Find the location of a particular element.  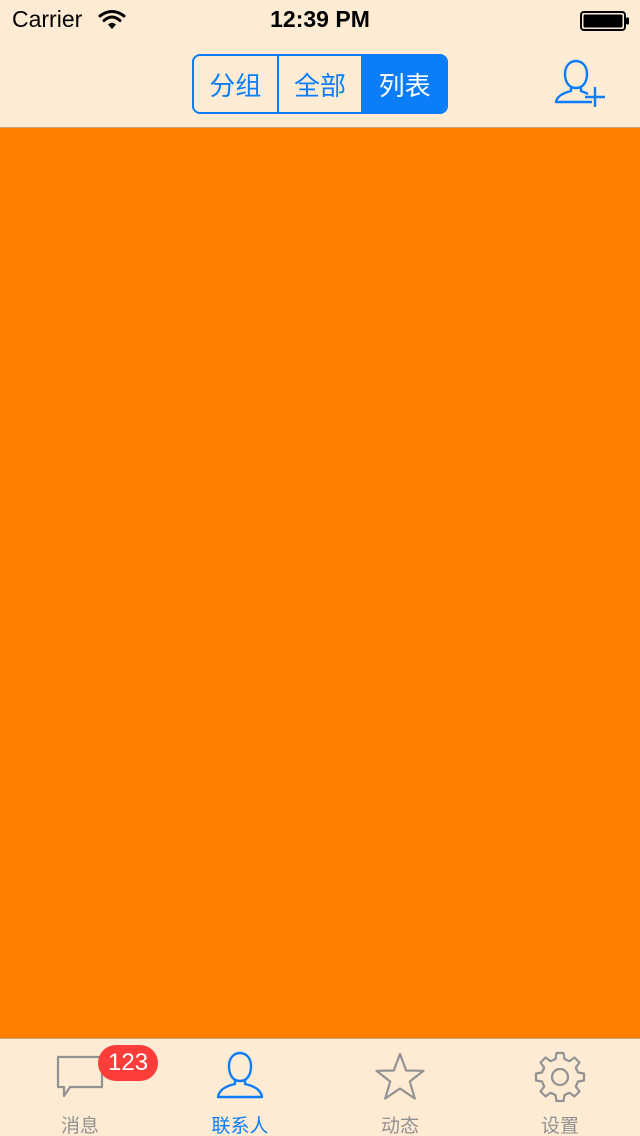

add-contact-icon is located at coordinates (580, 84).